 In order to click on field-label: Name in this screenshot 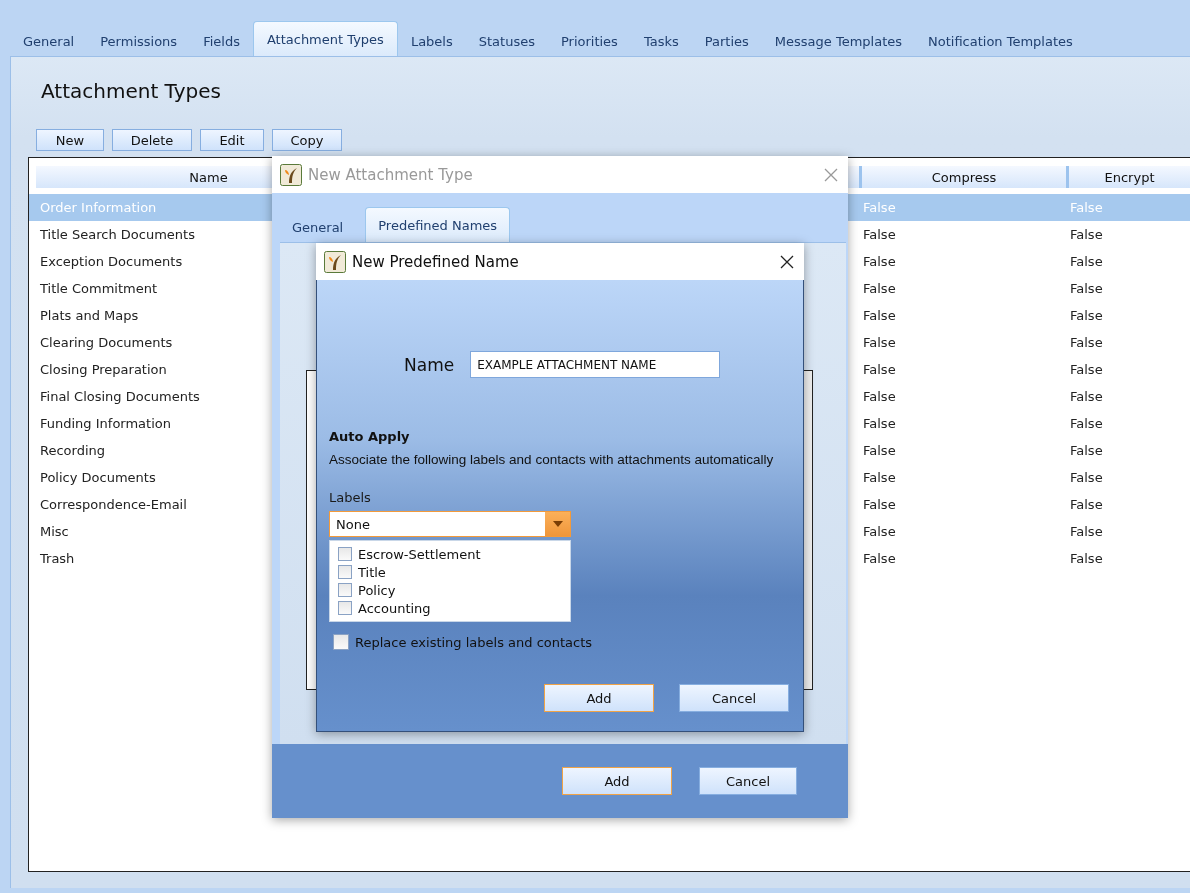, I will do `click(429, 364)`.